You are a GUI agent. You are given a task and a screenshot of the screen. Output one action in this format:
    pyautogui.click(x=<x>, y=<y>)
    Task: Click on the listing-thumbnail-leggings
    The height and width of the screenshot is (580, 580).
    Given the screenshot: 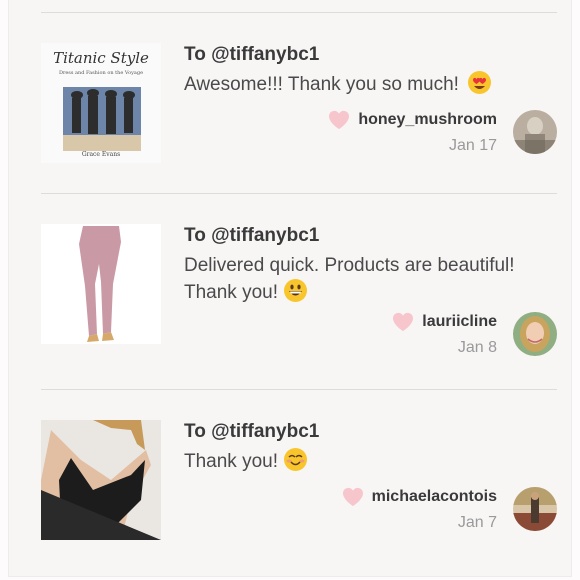 What is the action you would take?
    pyautogui.click(x=101, y=284)
    